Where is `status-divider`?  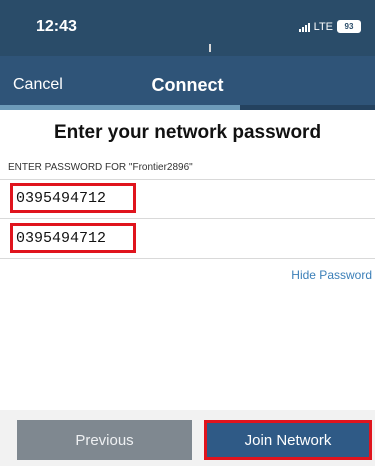
status-divider is located at coordinates (210, 48).